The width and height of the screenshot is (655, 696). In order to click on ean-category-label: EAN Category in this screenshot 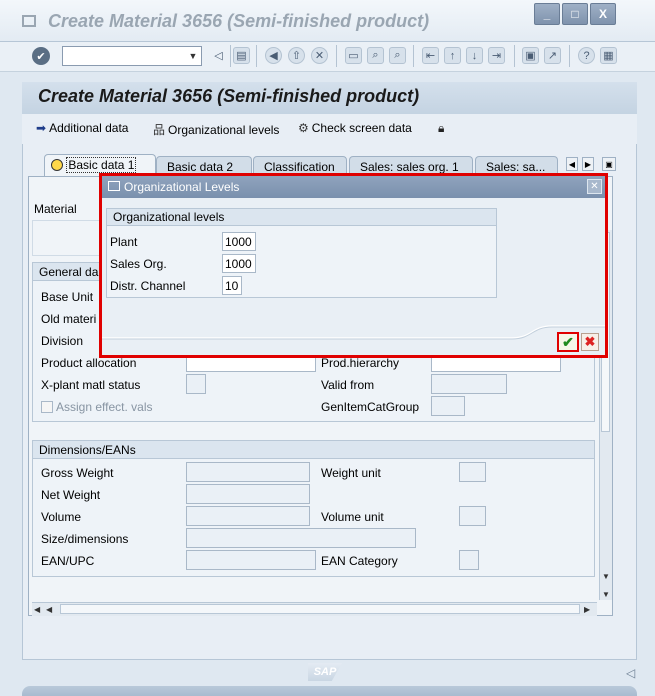, I will do `click(359, 561)`.